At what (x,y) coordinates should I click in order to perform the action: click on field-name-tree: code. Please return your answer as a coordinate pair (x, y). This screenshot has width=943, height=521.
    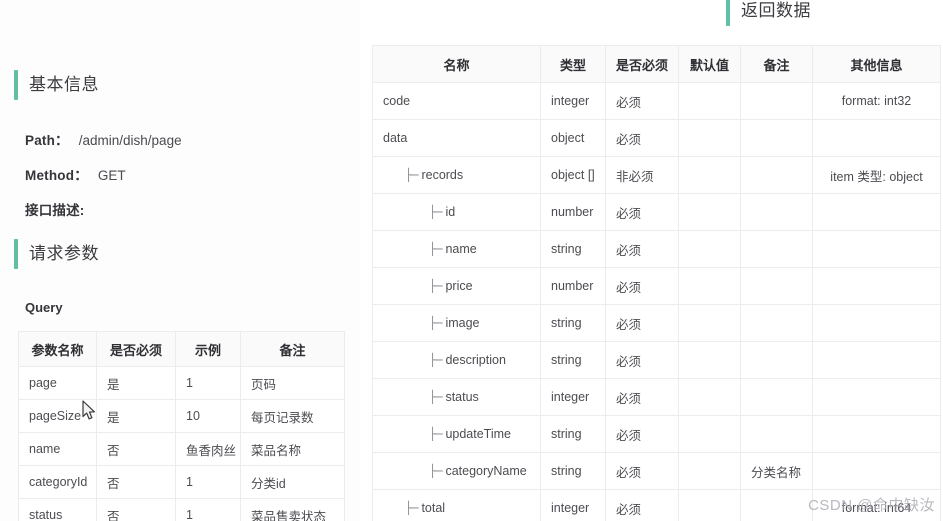
    Looking at the image, I should click on (456, 101).